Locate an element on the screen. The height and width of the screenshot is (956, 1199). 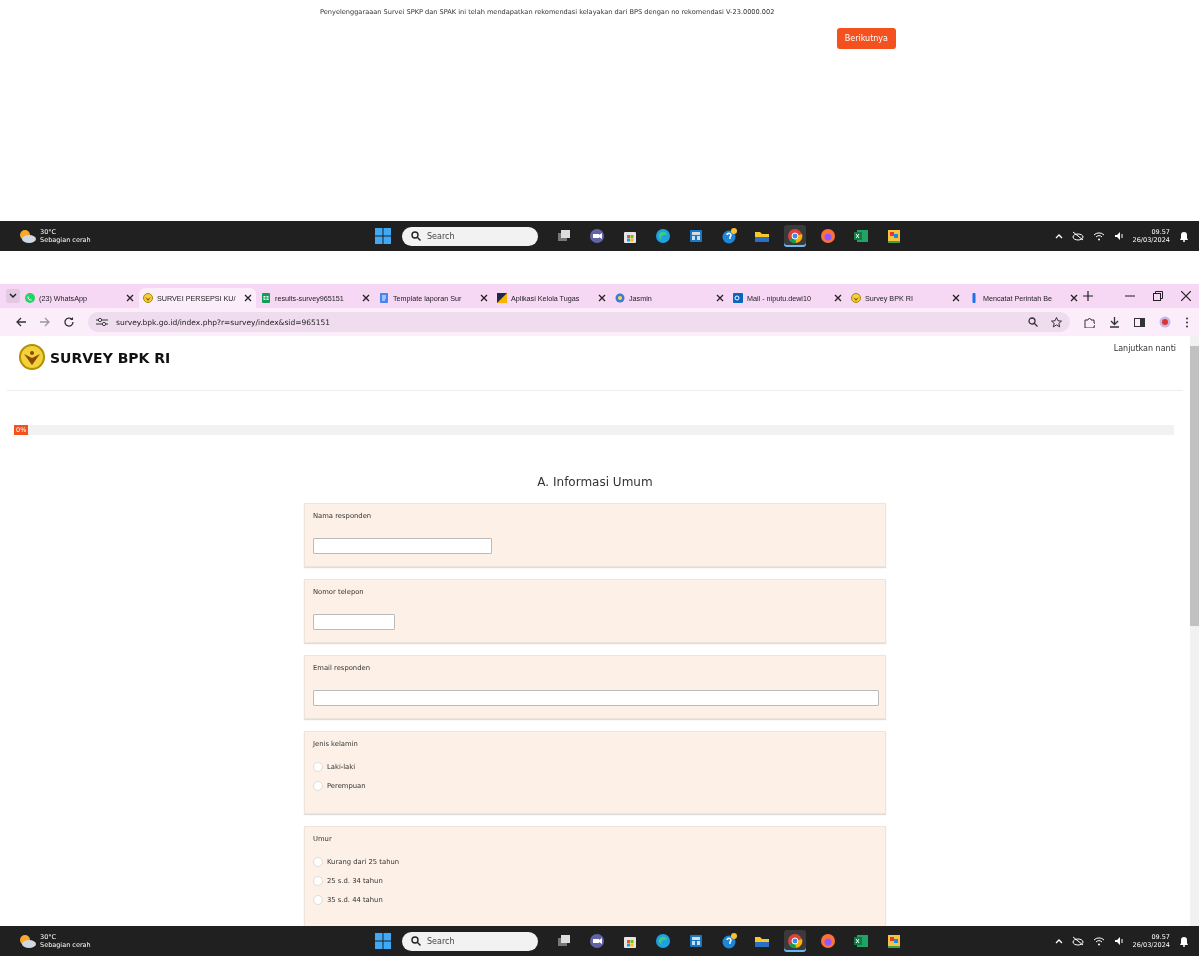
flower-icon is located at coordinates (620, 298).